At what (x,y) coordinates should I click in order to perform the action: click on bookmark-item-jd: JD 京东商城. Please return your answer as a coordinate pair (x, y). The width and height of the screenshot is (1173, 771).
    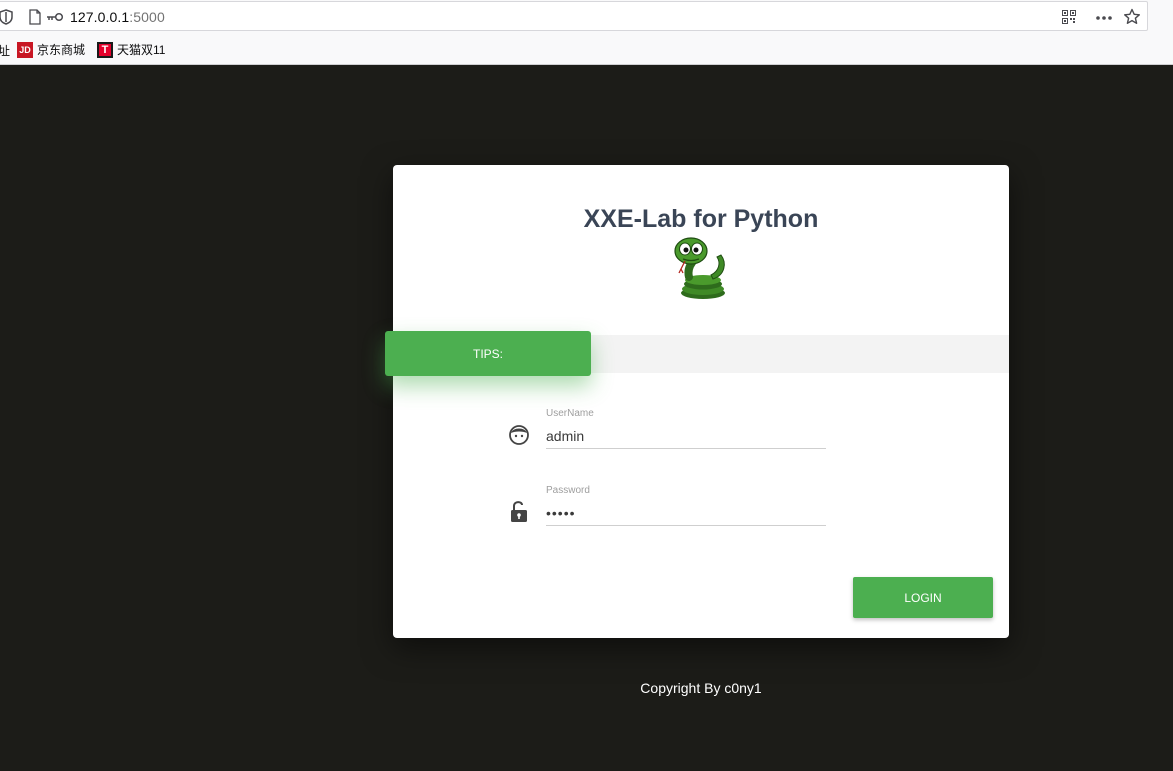
    Looking at the image, I should click on (51, 49).